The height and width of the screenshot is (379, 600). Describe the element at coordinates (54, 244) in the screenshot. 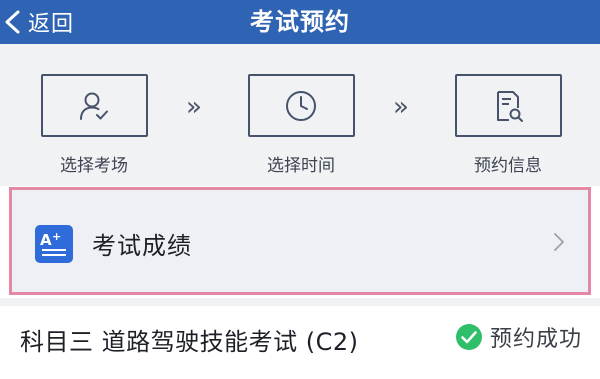

I see `score-icon: A +` at that location.